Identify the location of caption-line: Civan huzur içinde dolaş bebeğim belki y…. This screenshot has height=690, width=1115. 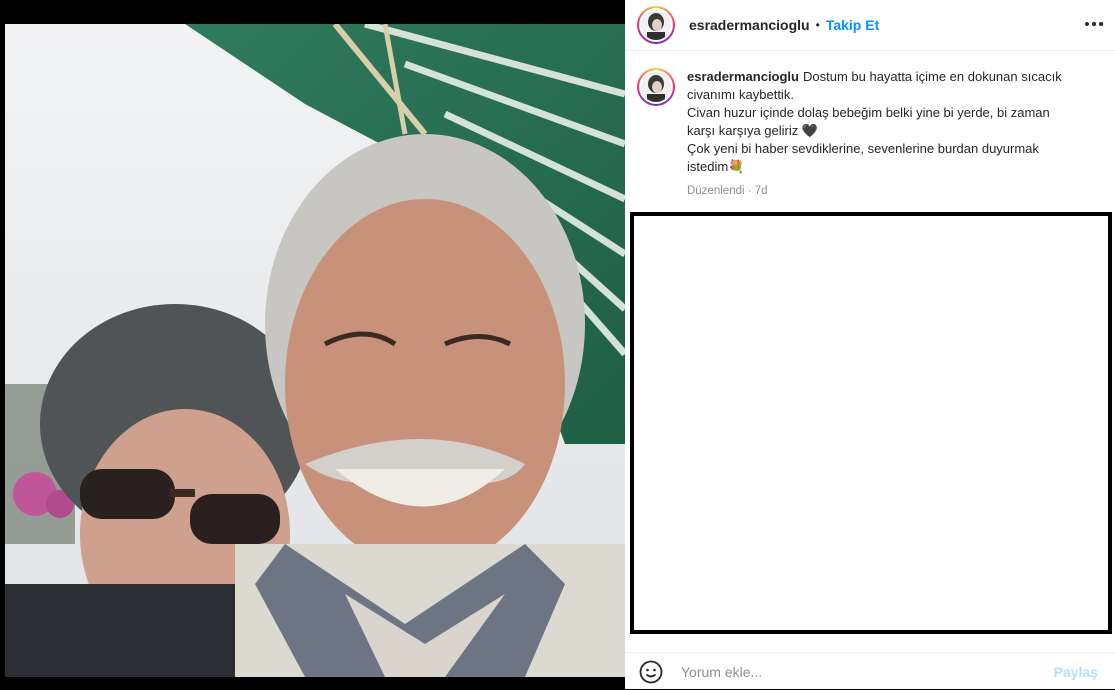
(868, 112).